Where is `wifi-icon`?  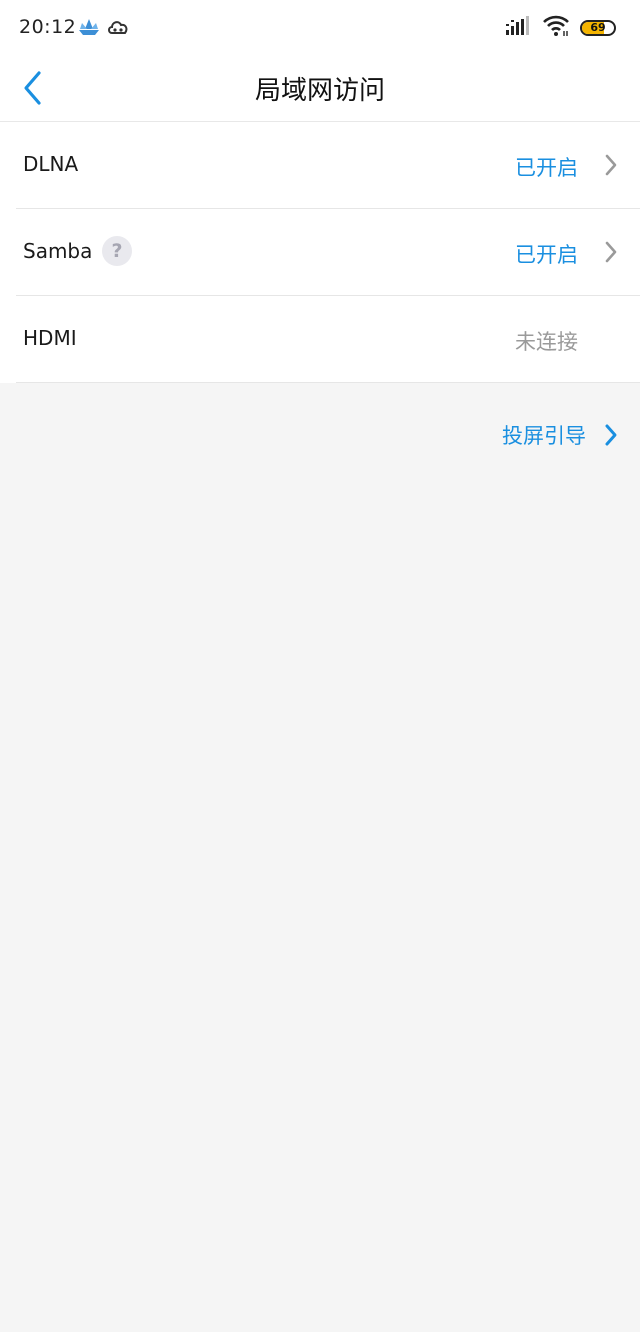
wifi-icon is located at coordinates (556, 28).